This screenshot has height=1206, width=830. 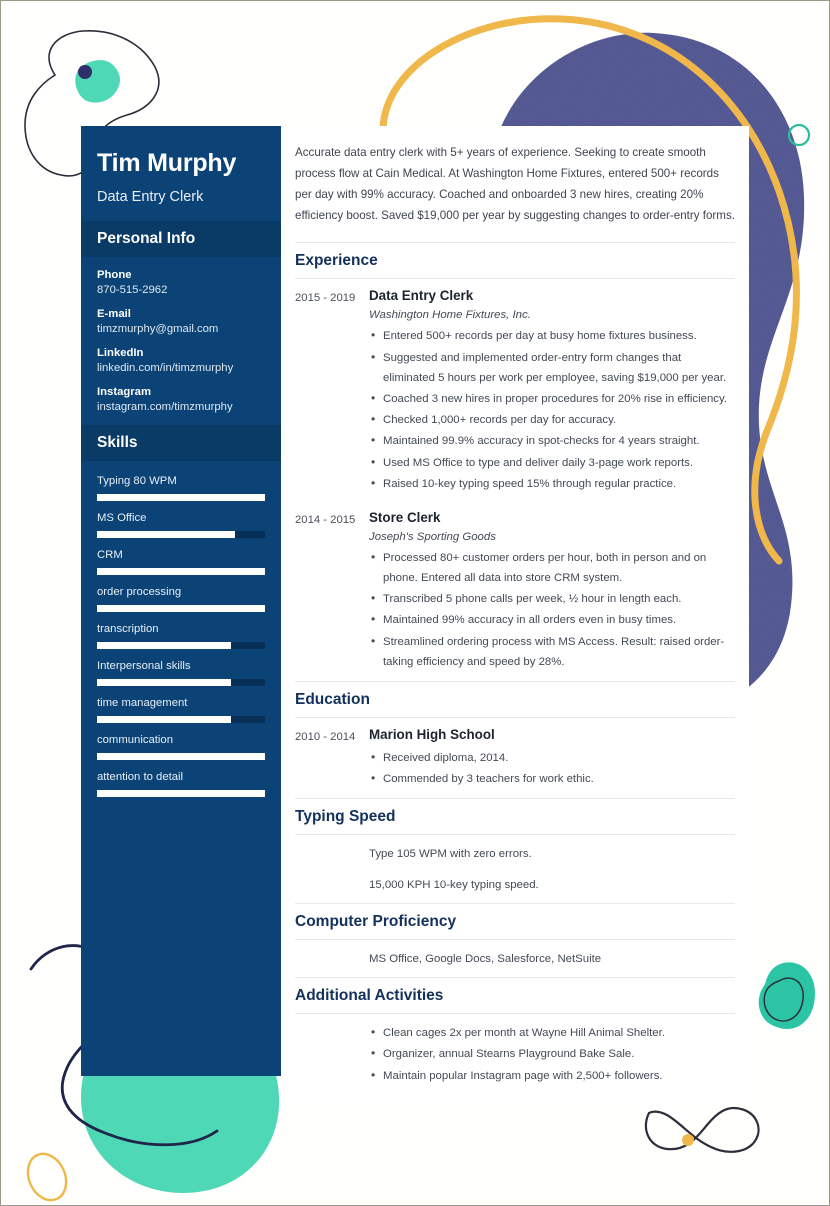 I want to click on personal-info-value: instagram.com/timzmurphy, so click(x=181, y=407).